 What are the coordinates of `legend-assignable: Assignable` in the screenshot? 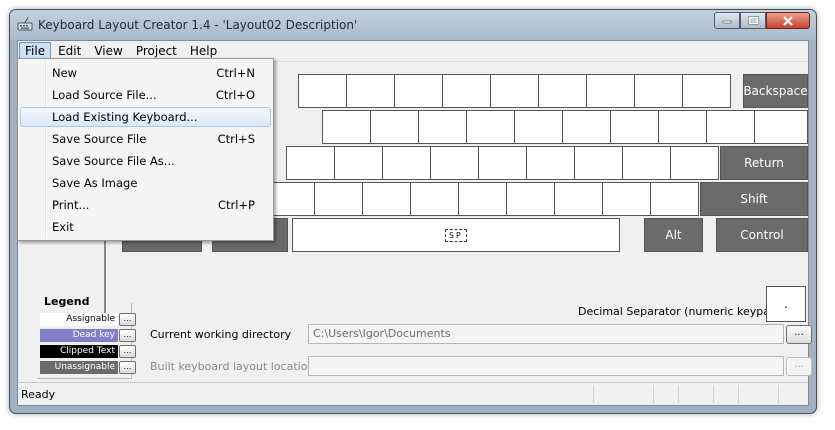 It's located at (79, 319).